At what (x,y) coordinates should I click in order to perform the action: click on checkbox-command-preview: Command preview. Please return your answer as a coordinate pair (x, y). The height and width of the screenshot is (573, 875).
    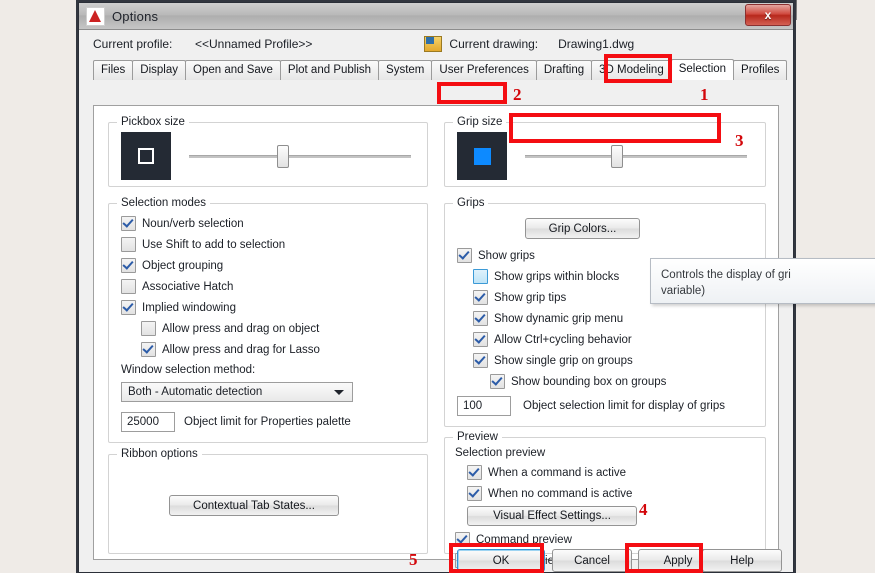
    Looking at the image, I should click on (513, 539).